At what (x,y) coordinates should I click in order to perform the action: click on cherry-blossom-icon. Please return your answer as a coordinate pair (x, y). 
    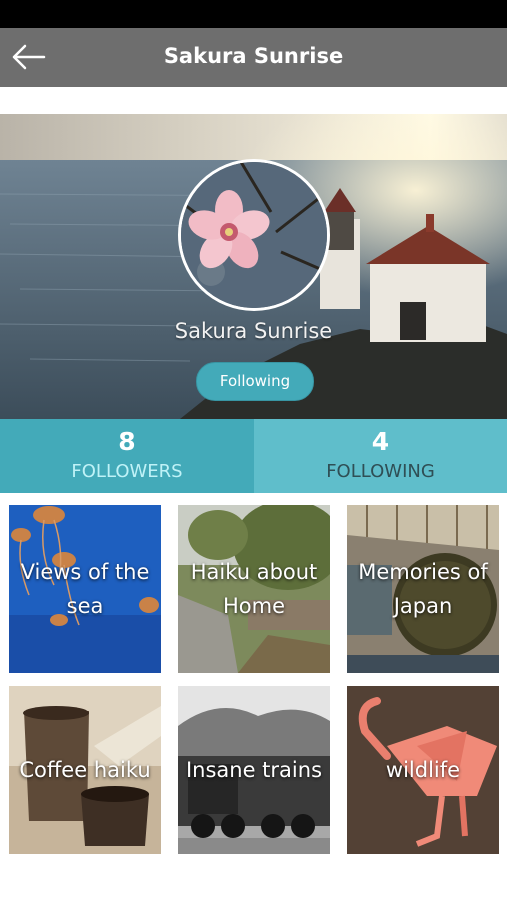
    Looking at the image, I should click on (254, 235).